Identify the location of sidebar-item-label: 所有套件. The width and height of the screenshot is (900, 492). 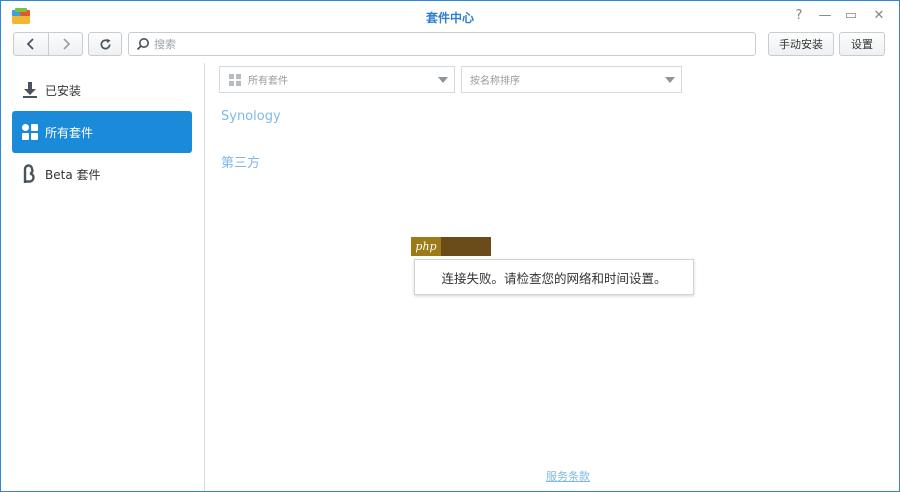
(69, 132).